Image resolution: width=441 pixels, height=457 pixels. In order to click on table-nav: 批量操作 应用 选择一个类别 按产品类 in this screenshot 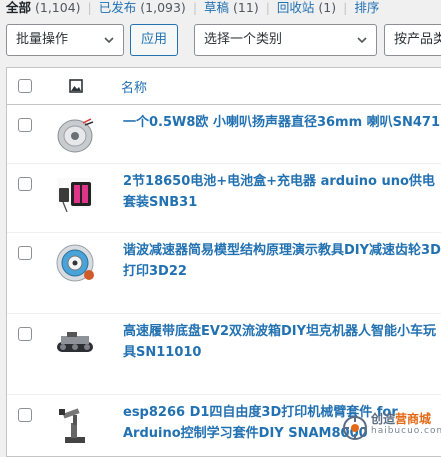, I will do `click(220, 42)`.